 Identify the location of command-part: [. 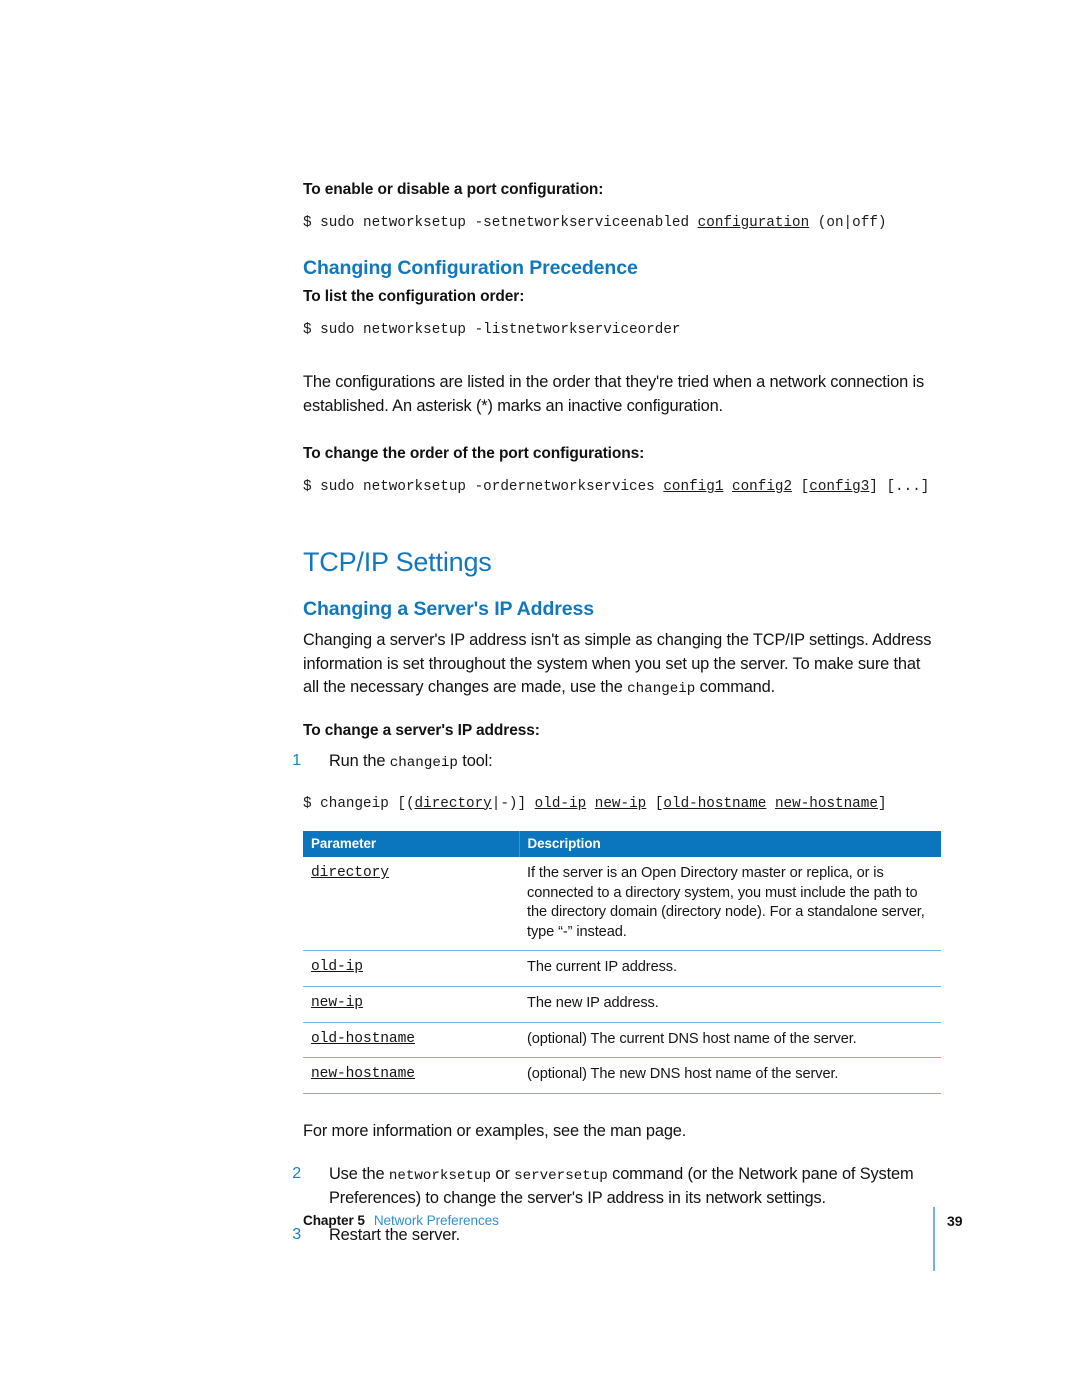
(655, 803).